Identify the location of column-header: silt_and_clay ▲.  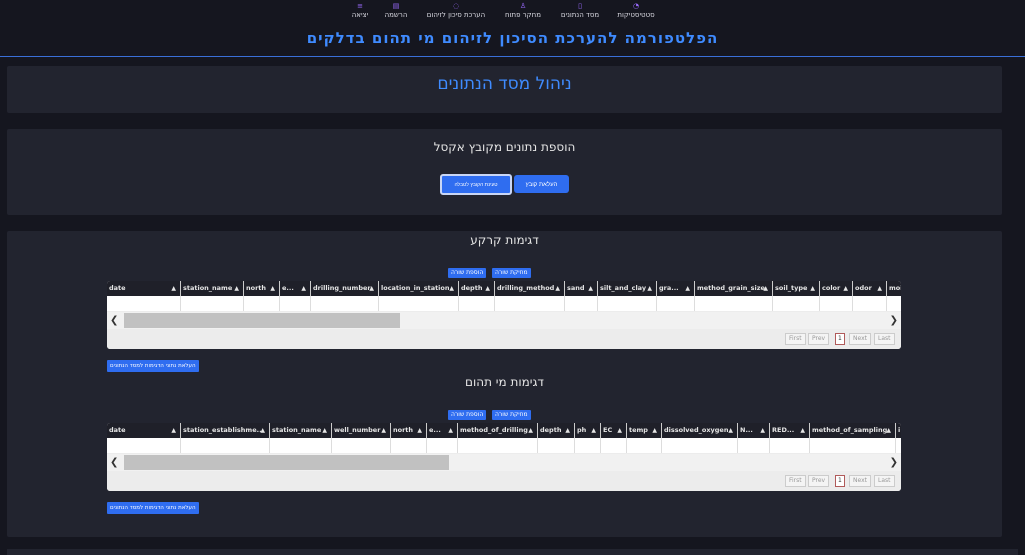
(627, 288).